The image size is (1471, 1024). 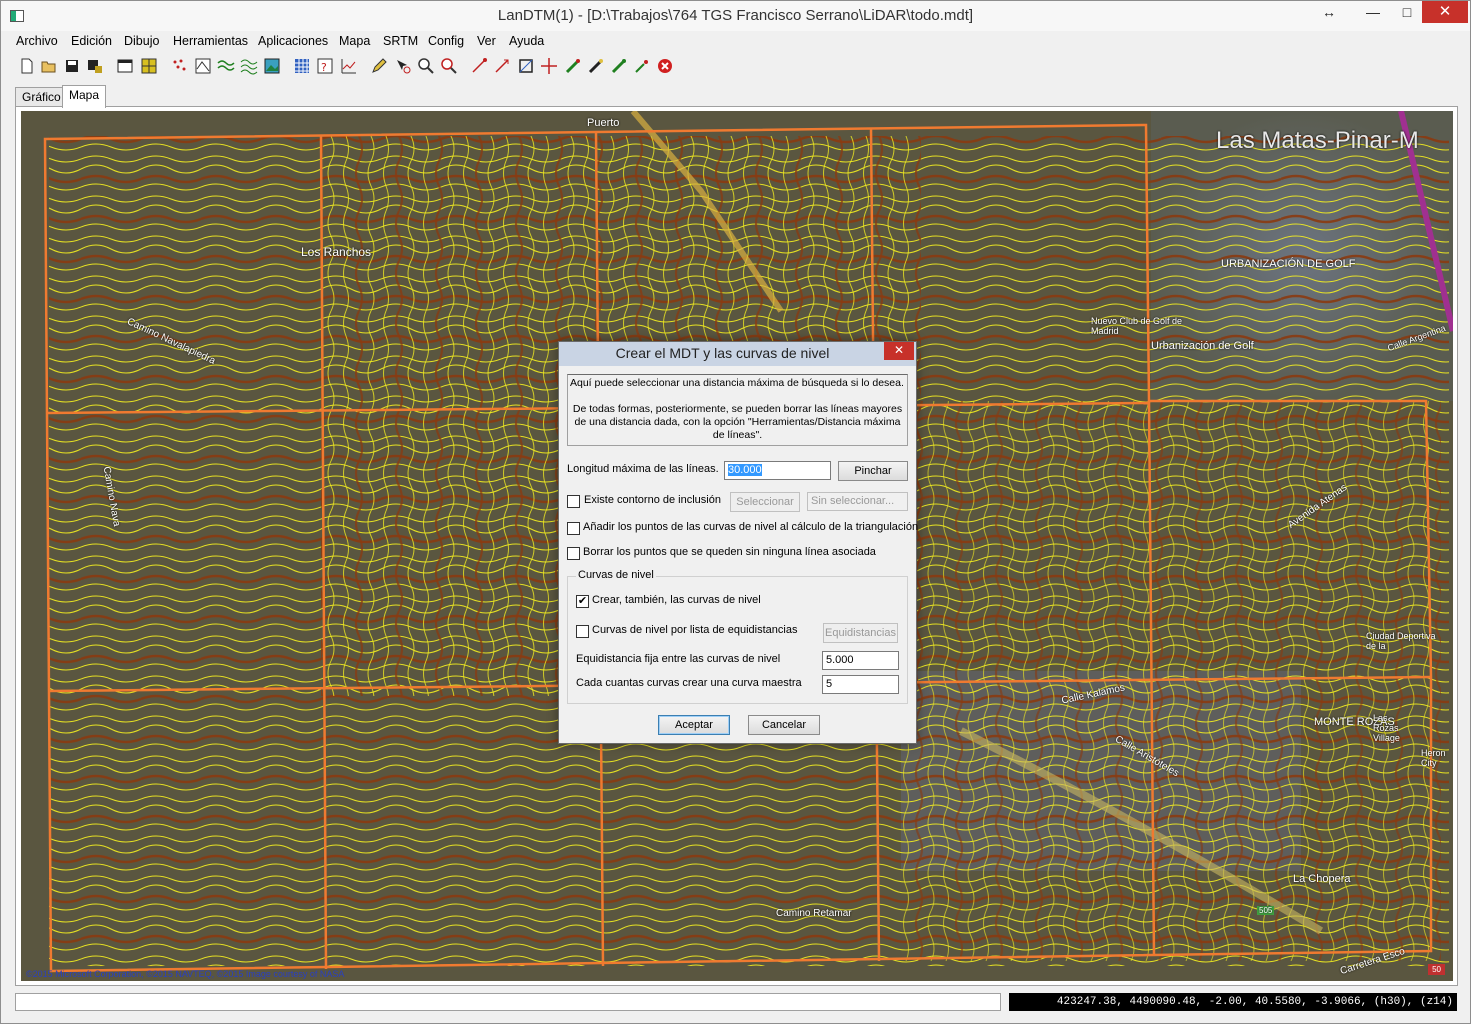 I want to click on profile-icon, so click(x=349, y=66).